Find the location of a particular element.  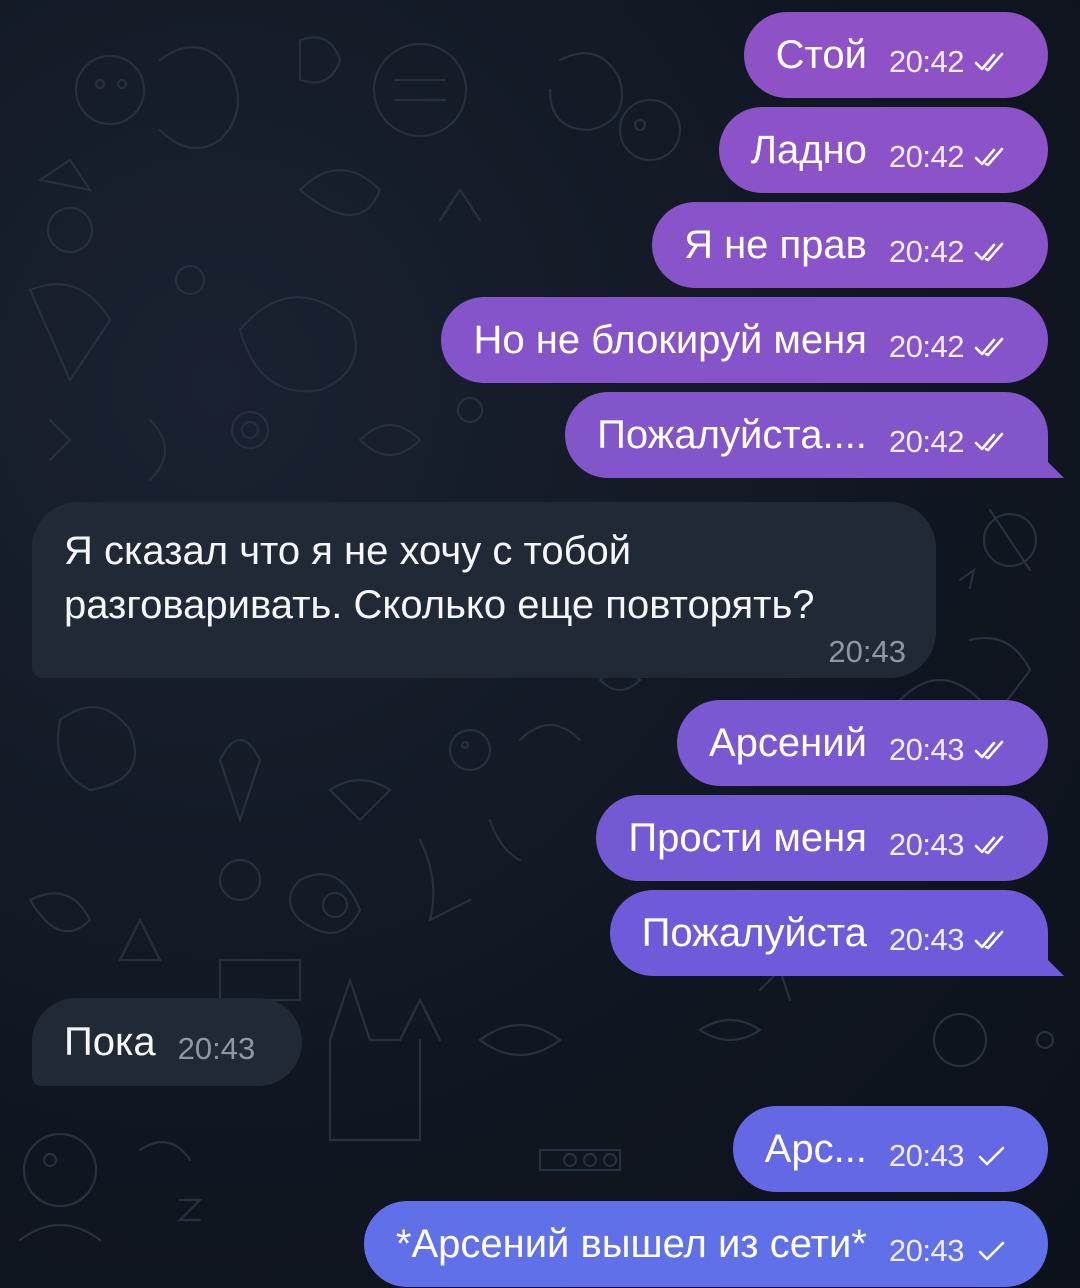

message-text: Пожалуйста is located at coordinates (754, 933).